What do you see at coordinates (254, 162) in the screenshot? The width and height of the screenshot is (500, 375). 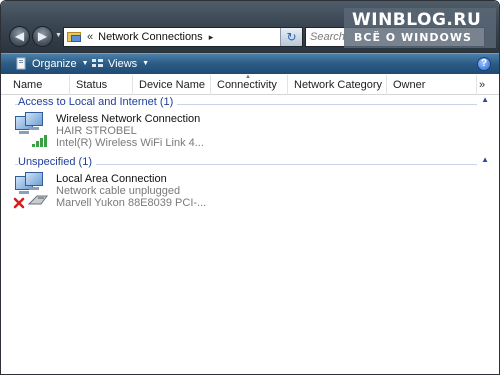 I see `group-header-unspecified: Unspecified (1) ▲` at bounding box center [254, 162].